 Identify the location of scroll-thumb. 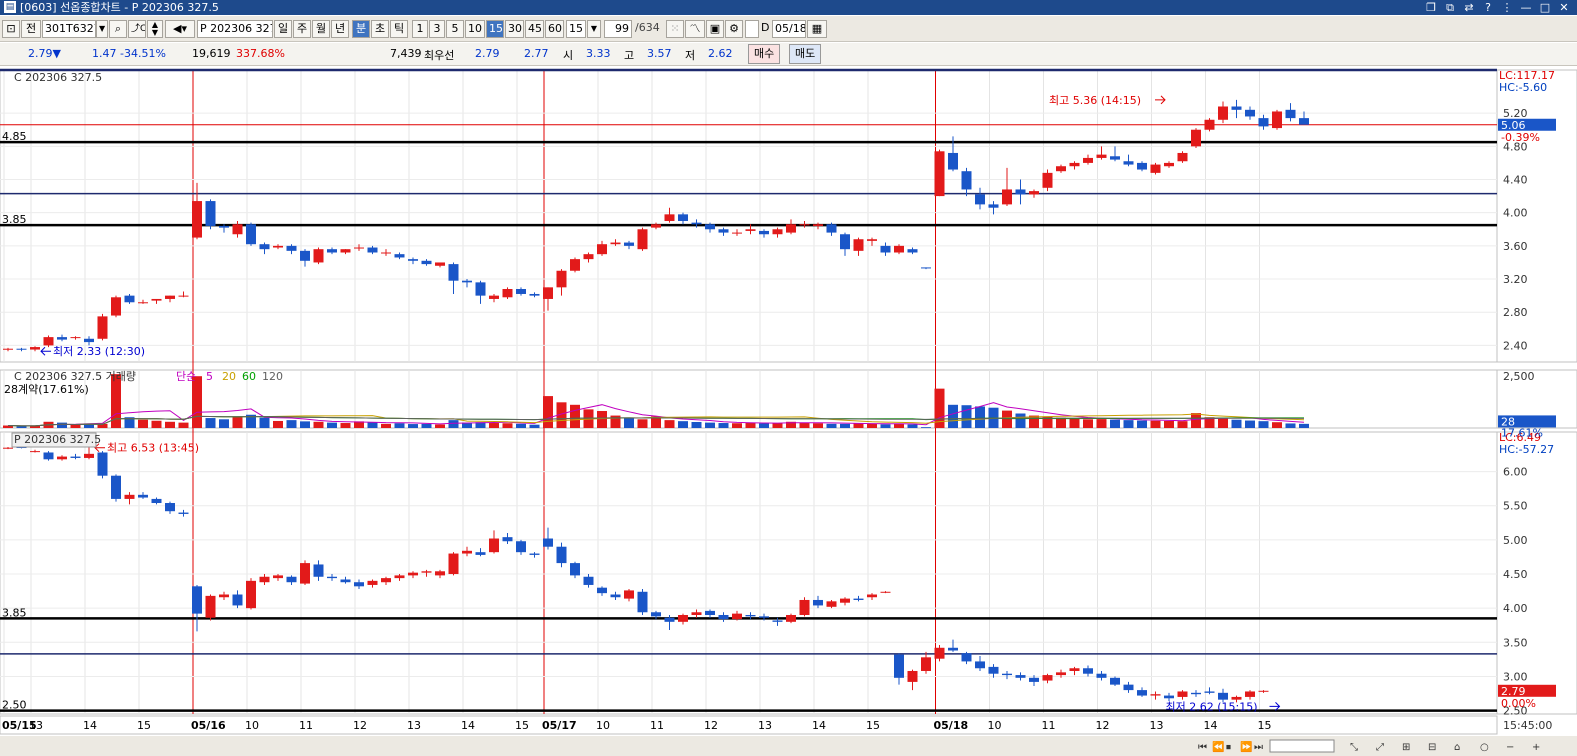
(1302, 746).